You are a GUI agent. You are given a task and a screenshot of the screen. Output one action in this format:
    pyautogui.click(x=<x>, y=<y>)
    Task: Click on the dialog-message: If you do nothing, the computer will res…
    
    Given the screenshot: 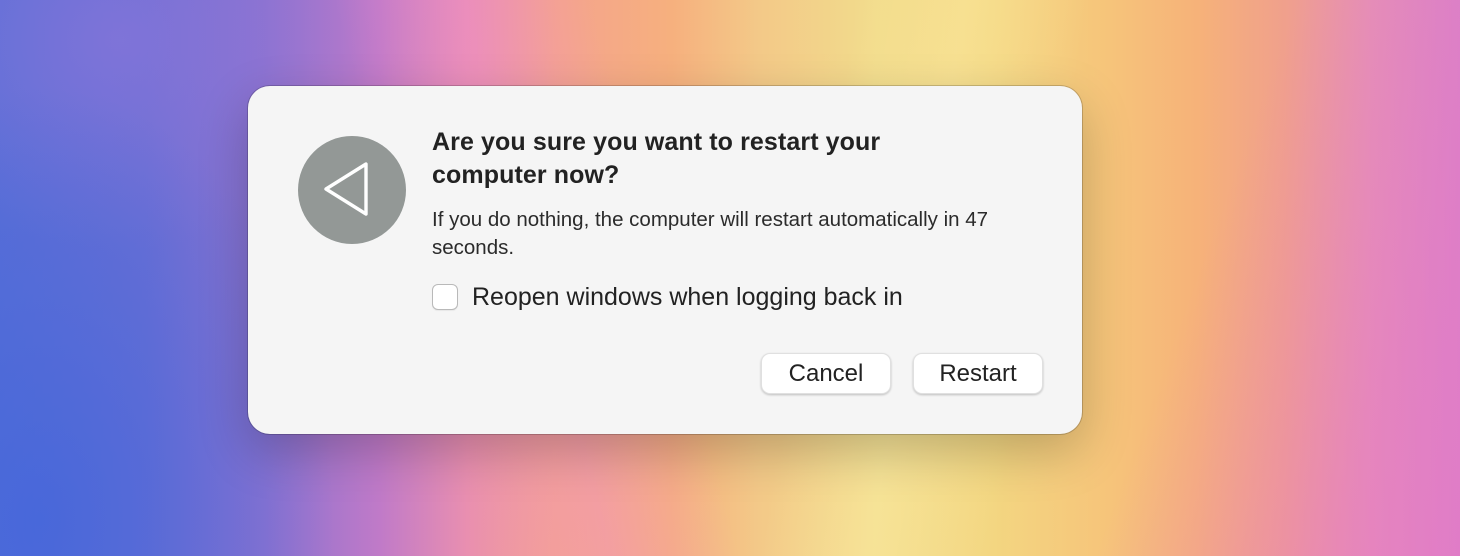 What is the action you would take?
    pyautogui.click(x=710, y=233)
    